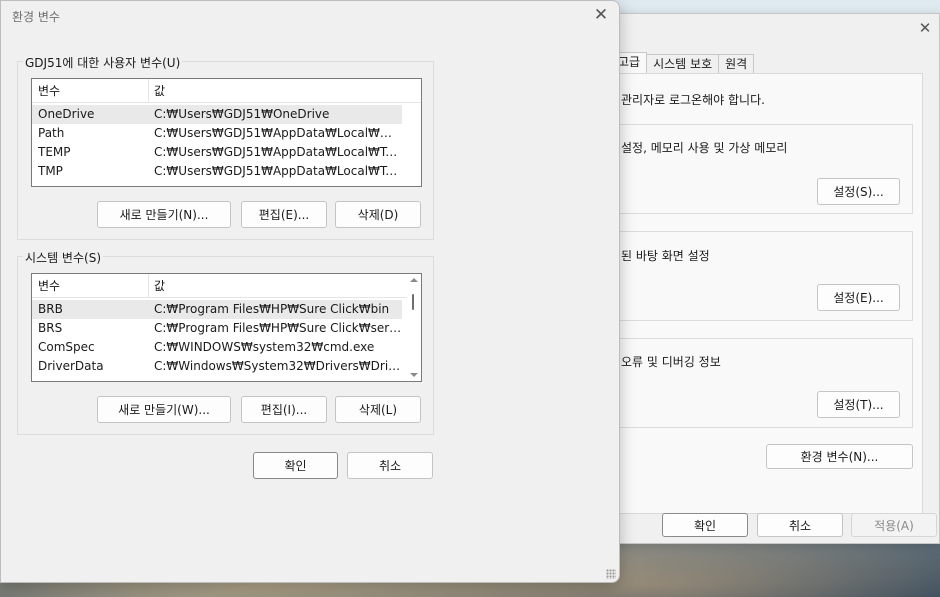 This screenshot has width=940, height=597. I want to click on scroll-thumb, so click(413, 302).